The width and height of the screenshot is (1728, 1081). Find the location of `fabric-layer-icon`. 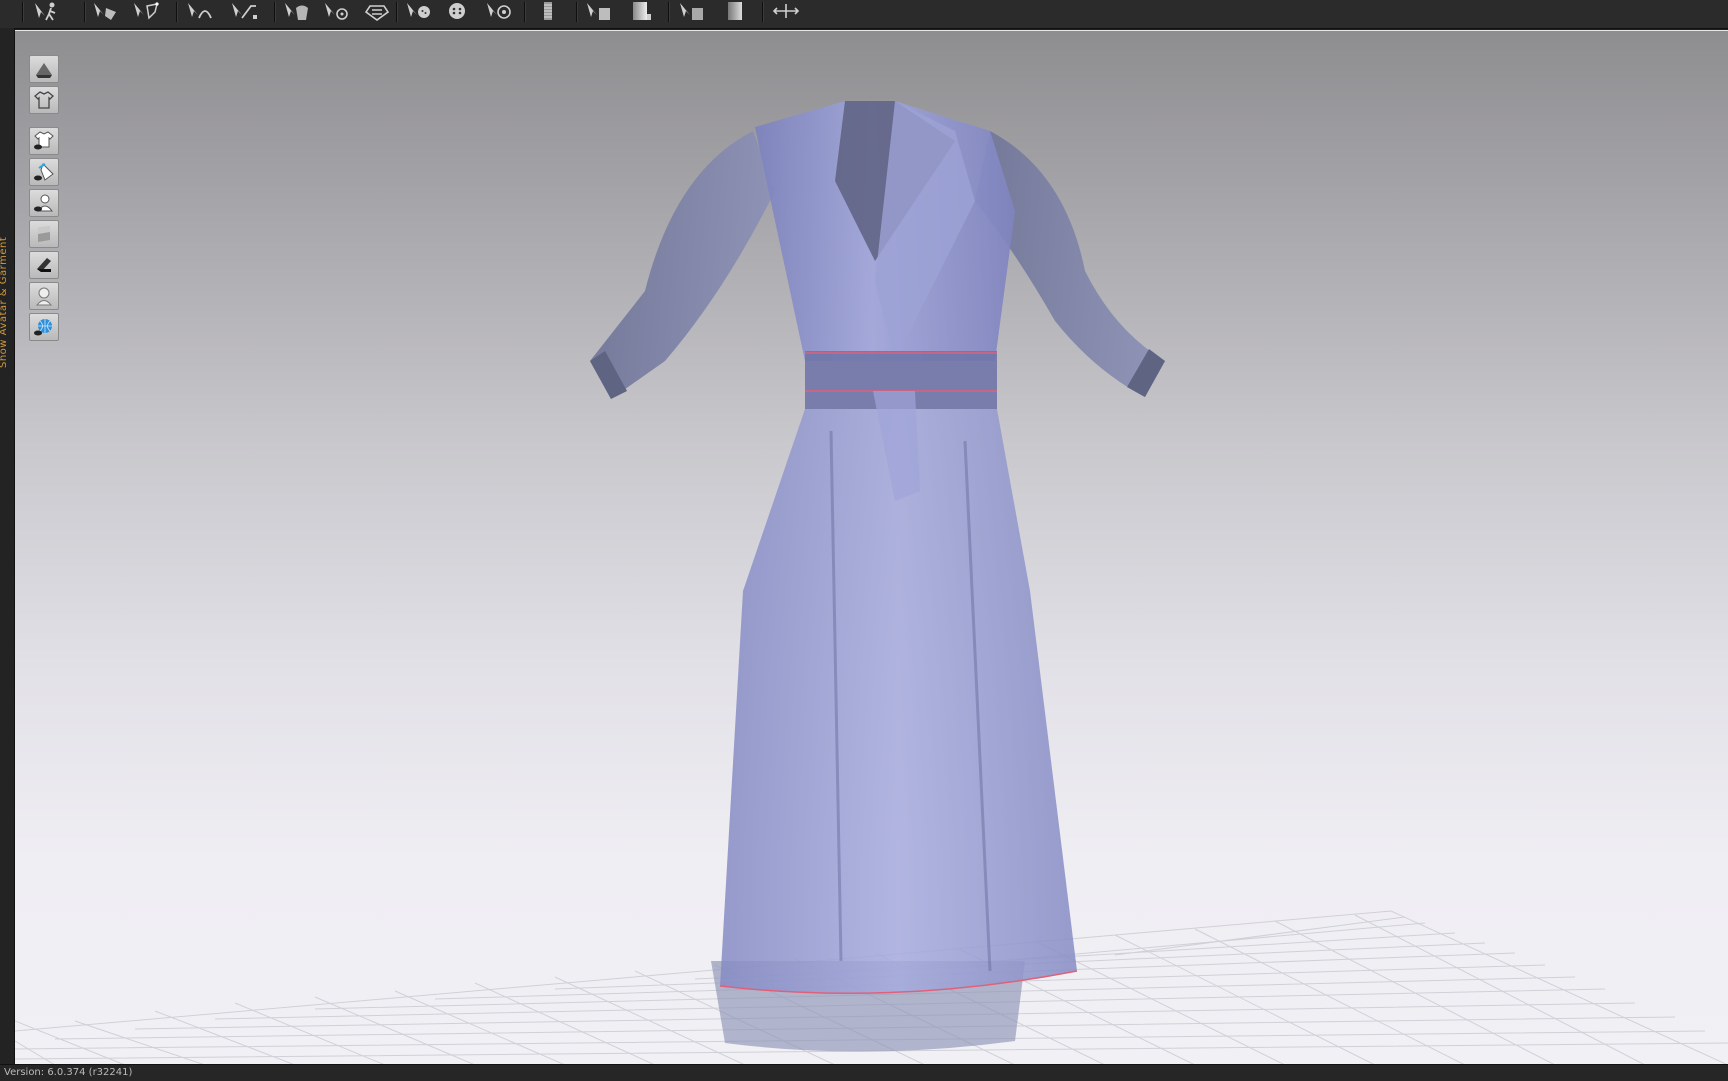

fabric-layer-icon is located at coordinates (640, 11).